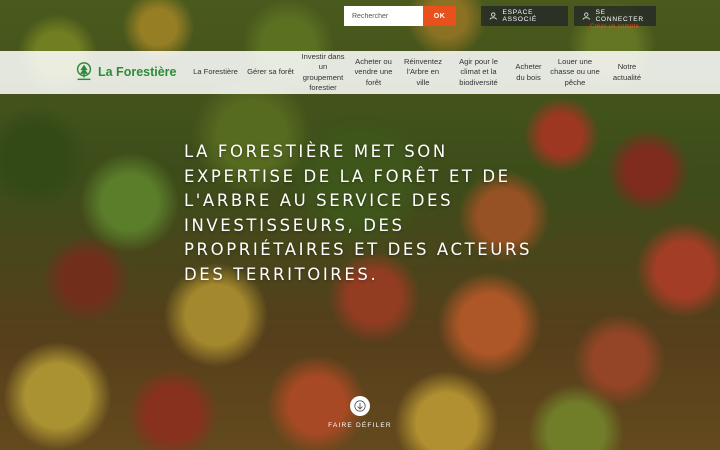 This screenshot has width=720, height=450. I want to click on arrow-down-icon, so click(360, 406).